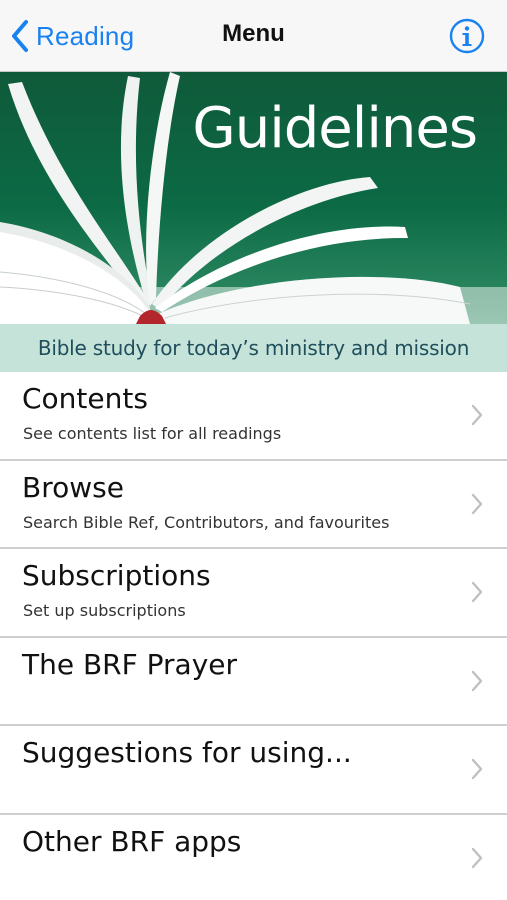  I want to click on menu-item-title: Subscriptions, so click(116, 575).